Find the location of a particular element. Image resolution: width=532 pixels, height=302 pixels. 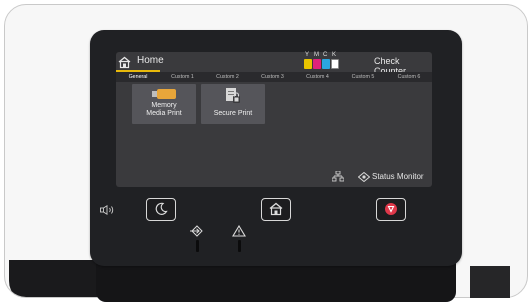

printer-body-left is located at coordinates (55, 278).